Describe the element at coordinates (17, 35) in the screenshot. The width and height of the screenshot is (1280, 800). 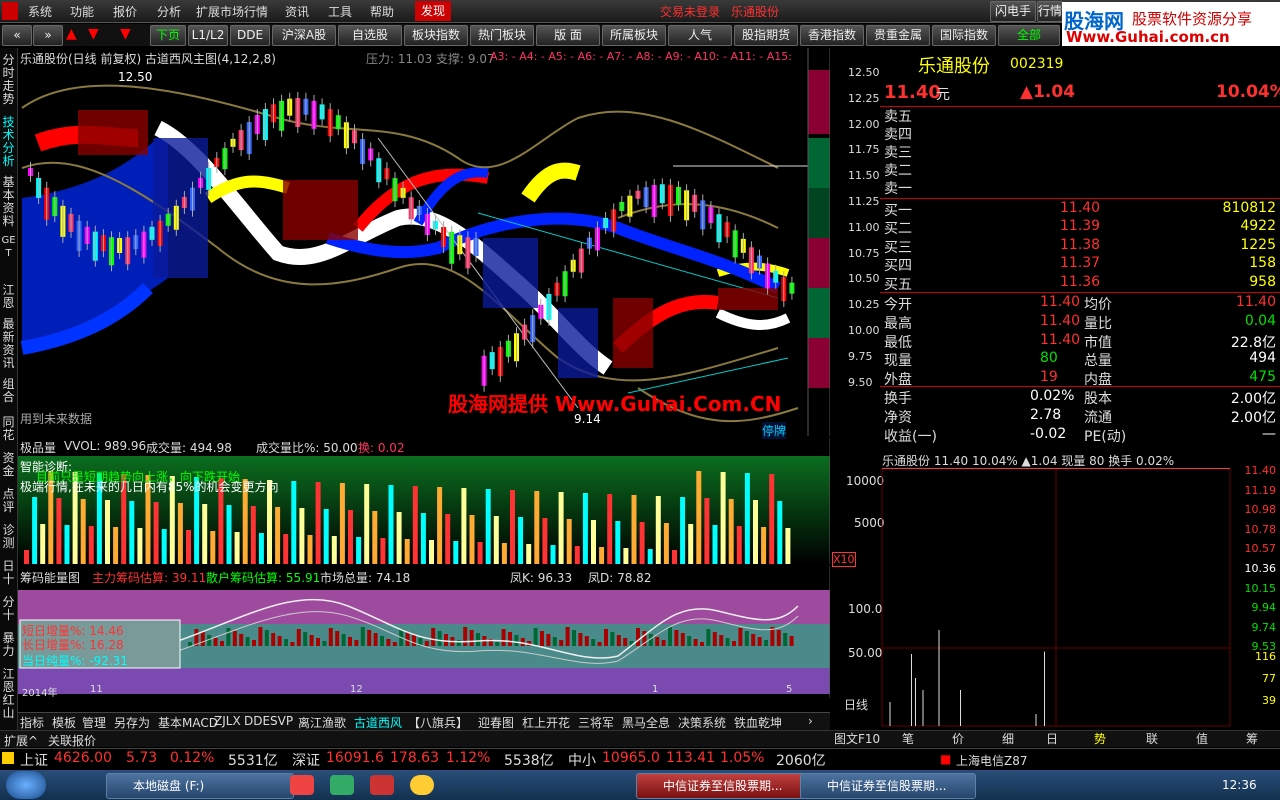
I see `prev-arrow-button: «` at that location.